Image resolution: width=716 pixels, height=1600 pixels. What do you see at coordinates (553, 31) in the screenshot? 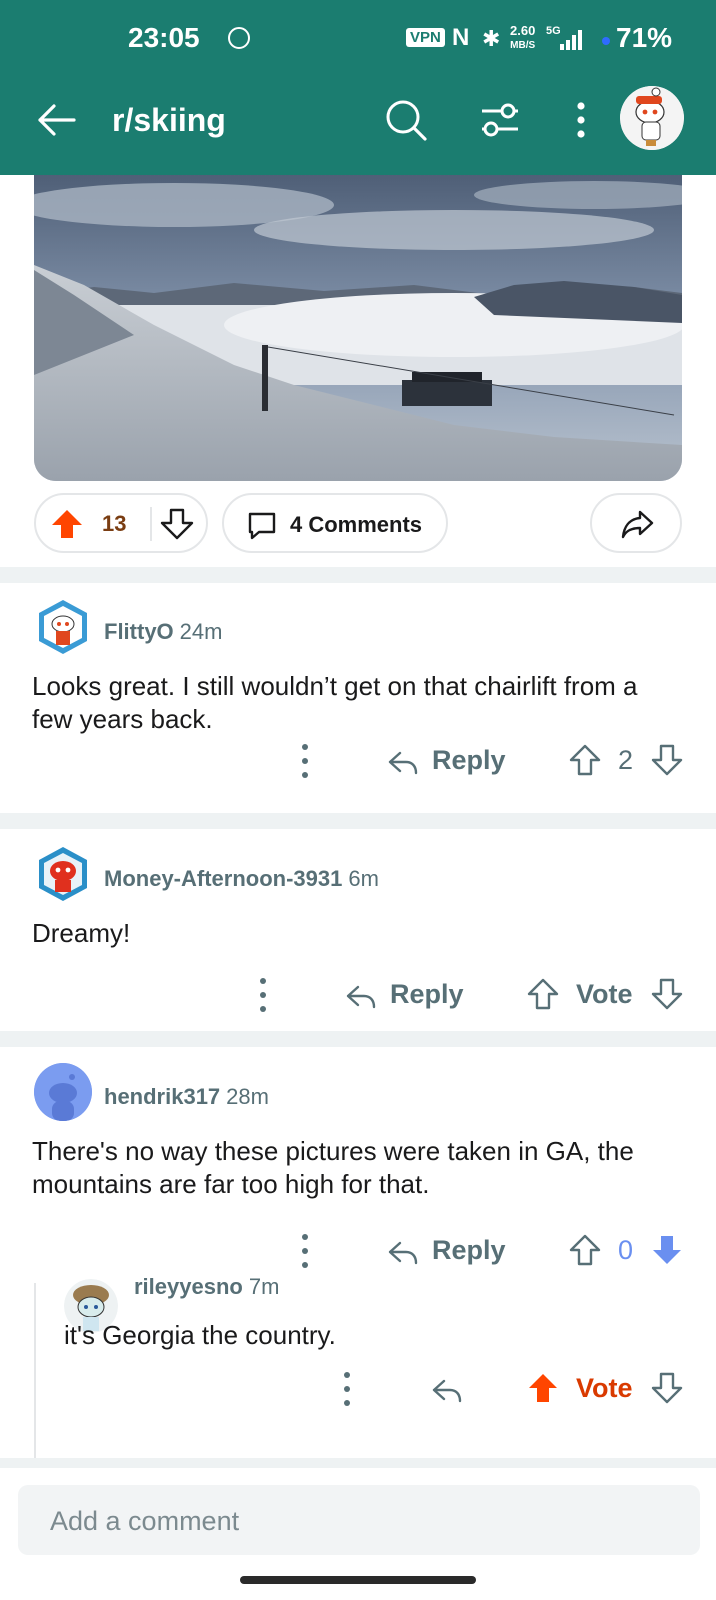
I see `network-type: 5G` at bounding box center [553, 31].